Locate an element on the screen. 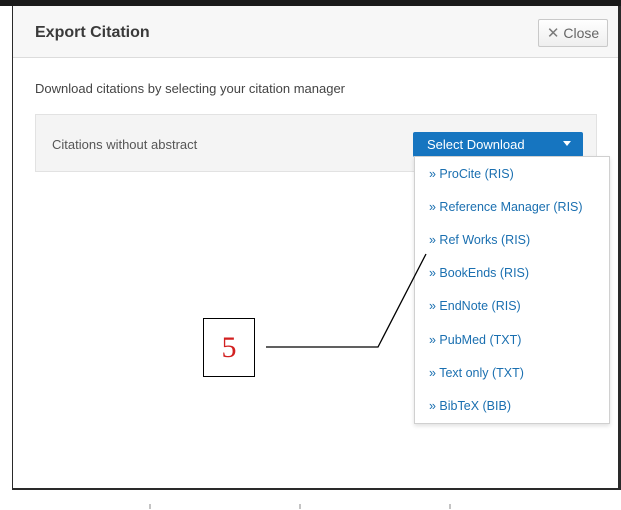 The image size is (621, 510). annotation-number: 5 is located at coordinates (229, 347).